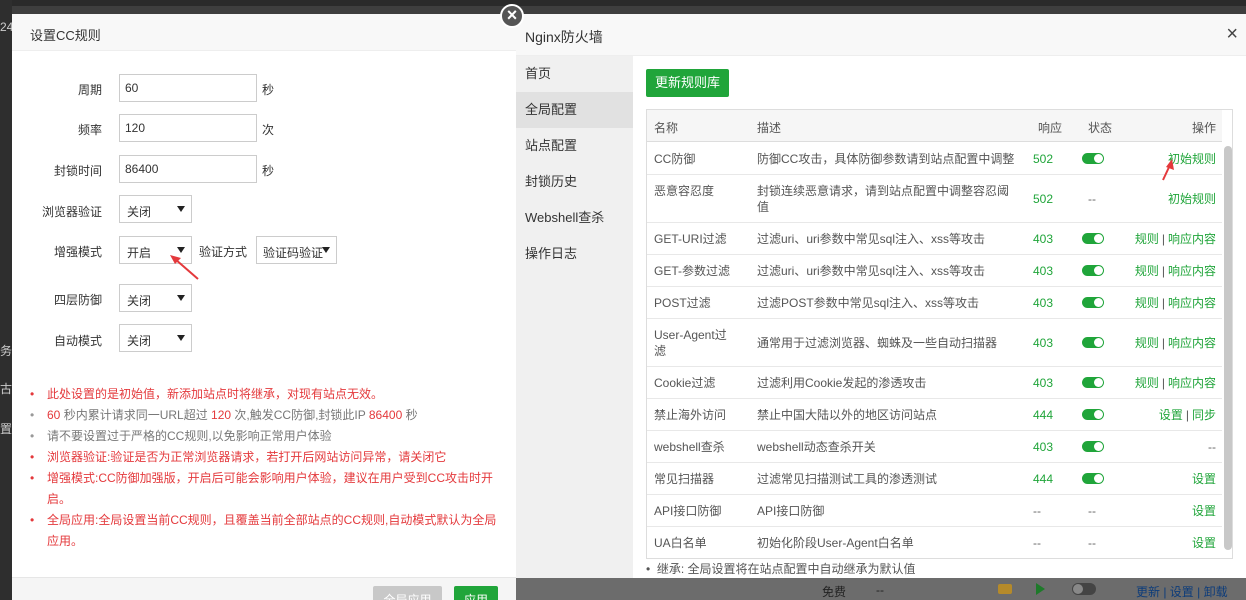 This screenshot has height=600, width=1246. Describe the element at coordinates (1182, 591) in the screenshot. I see `plugin-actions: 更新 | 设置 | 卸载` at that location.